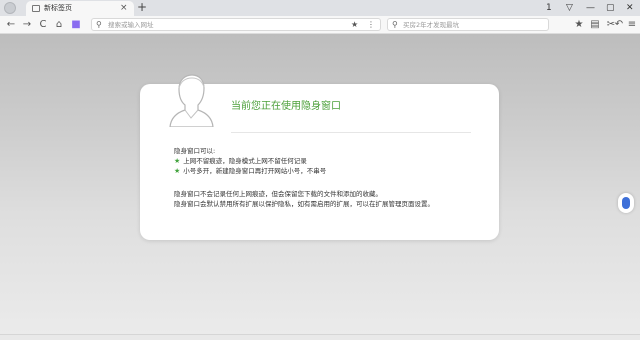  Describe the element at coordinates (255, 171) in the screenshot. I see `feature-text: 小号多开，新建隐身窗口再打开网站小号，不串号` at that location.